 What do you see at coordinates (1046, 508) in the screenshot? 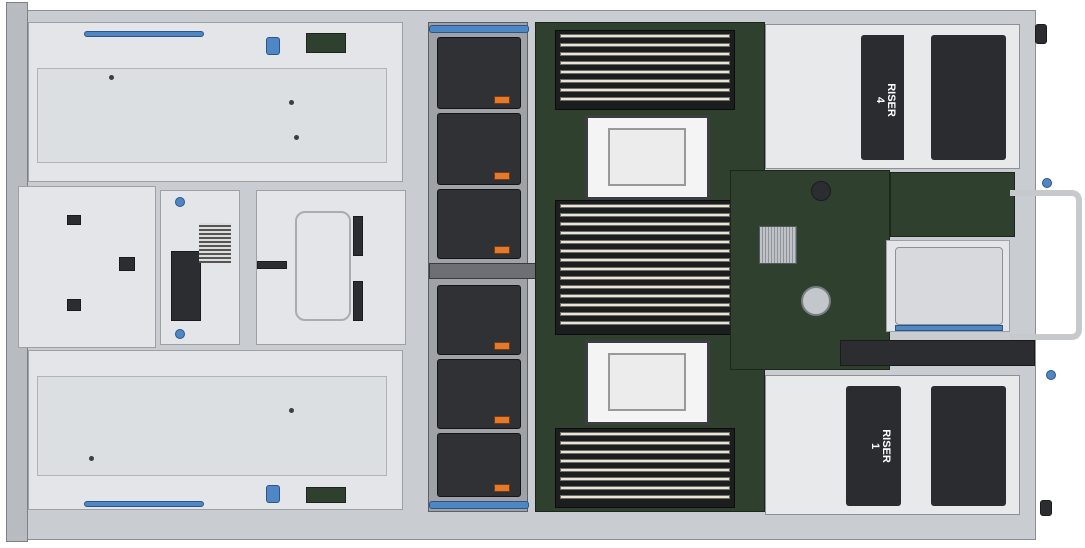
I see `rear-latch-bottom` at bounding box center [1046, 508].